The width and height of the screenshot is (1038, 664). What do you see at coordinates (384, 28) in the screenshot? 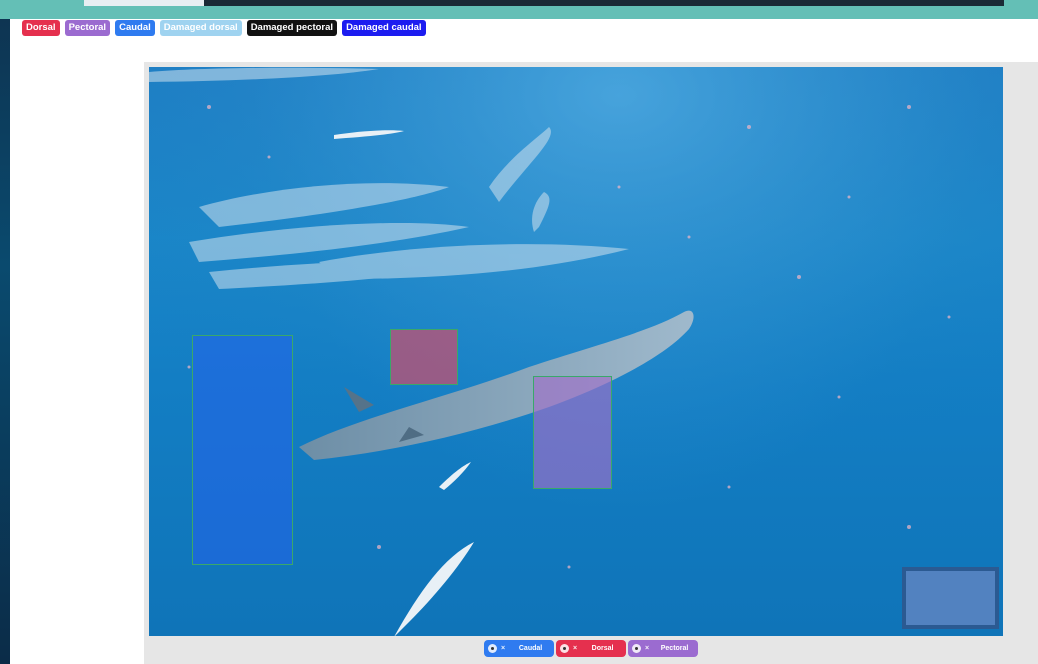
I see `legend-damaged-caudal: Damaged caudal` at bounding box center [384, 28].